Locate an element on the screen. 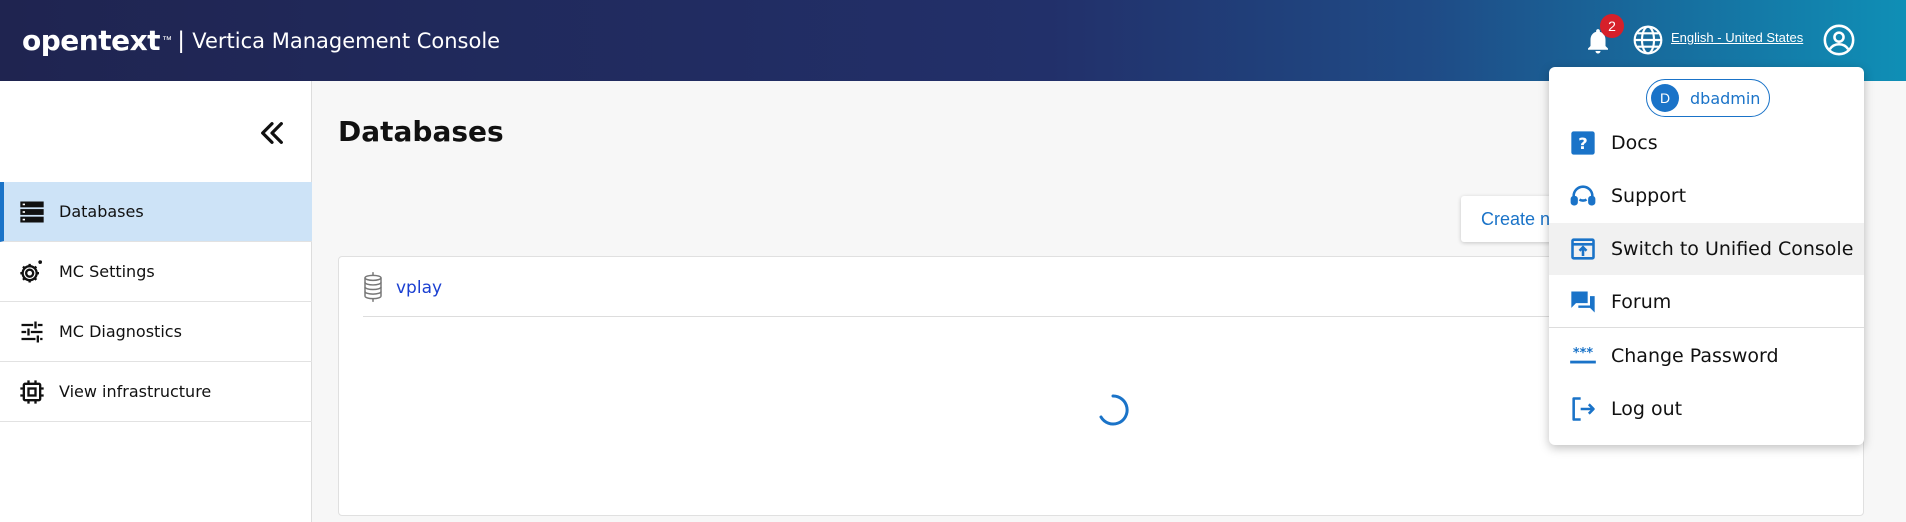 The width and height of the screenshot is (1906, 522). username: dbadmin is located at coordinates (1725, 98).